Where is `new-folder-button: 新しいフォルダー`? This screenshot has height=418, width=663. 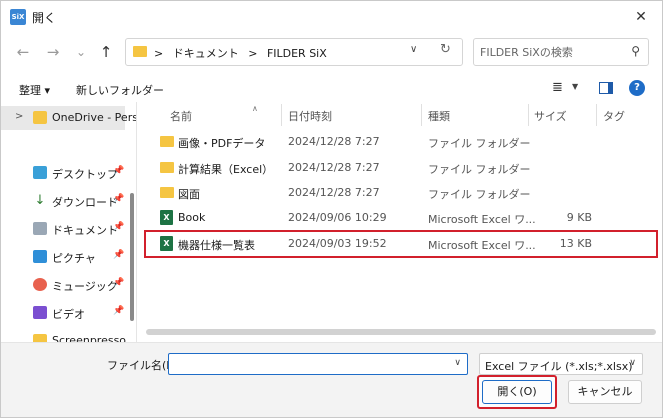
new-folder-button: 新しいフォルダー is located at coordinates (120, 90).